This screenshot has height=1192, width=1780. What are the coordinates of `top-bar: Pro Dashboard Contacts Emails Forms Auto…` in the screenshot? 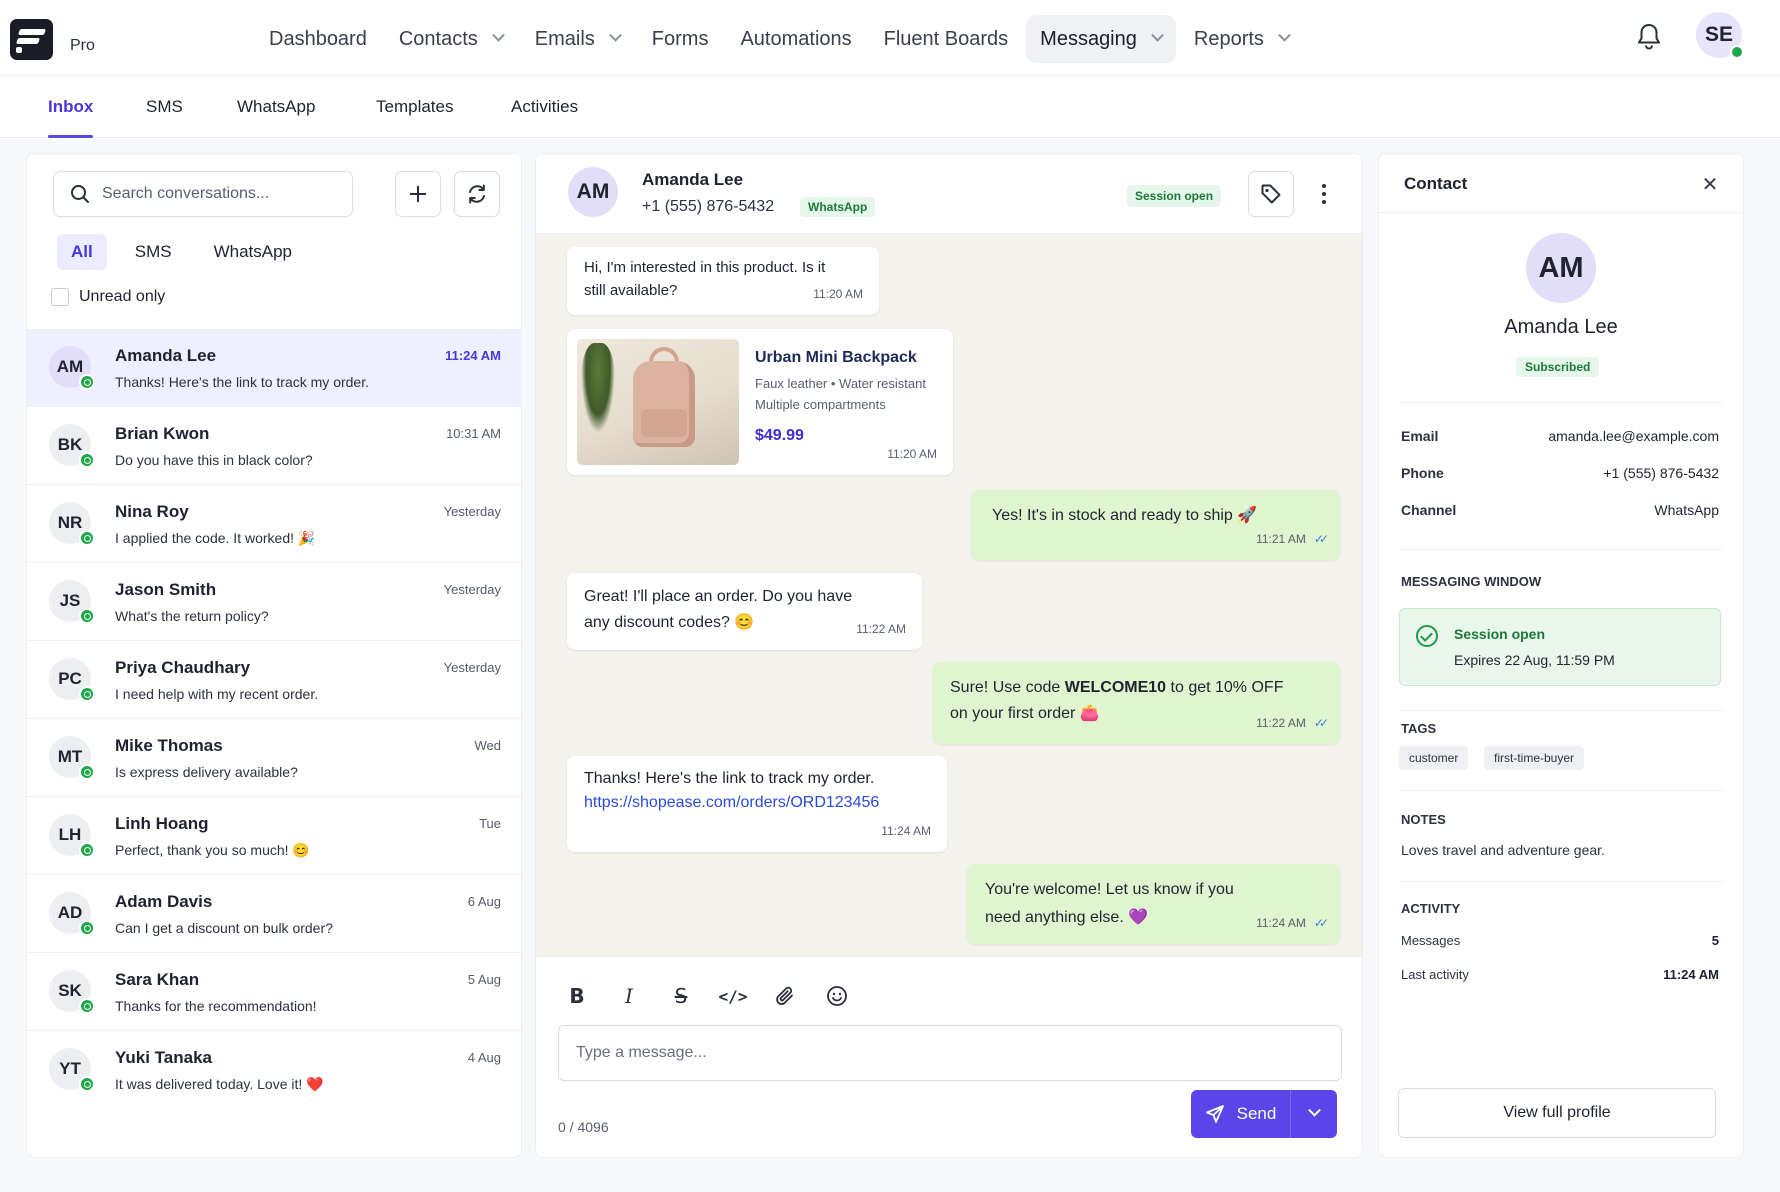 It's located at (890, 38).